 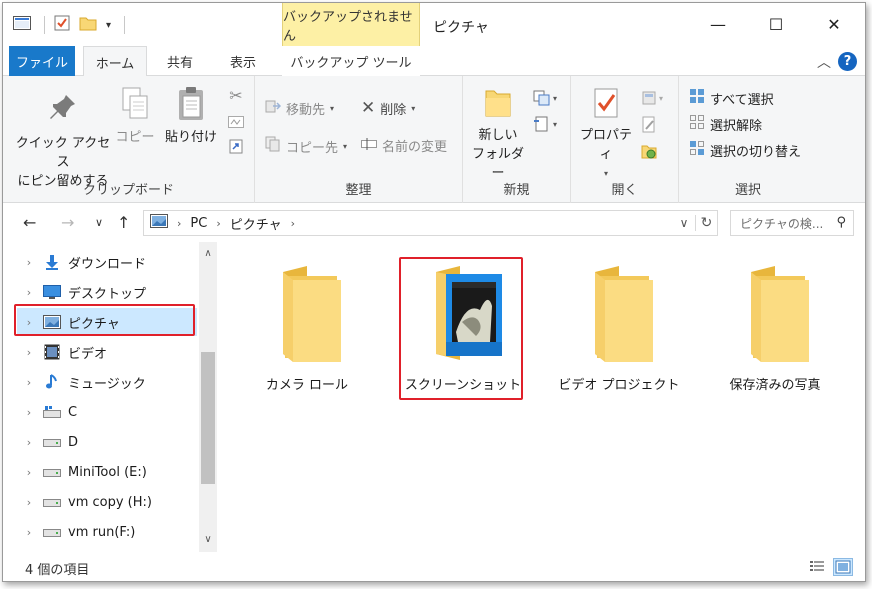 What do you see at coordinates (191, 116) in the screenshot?
I see `paste-button: 貼り付け` at bounding box center [191, 116].